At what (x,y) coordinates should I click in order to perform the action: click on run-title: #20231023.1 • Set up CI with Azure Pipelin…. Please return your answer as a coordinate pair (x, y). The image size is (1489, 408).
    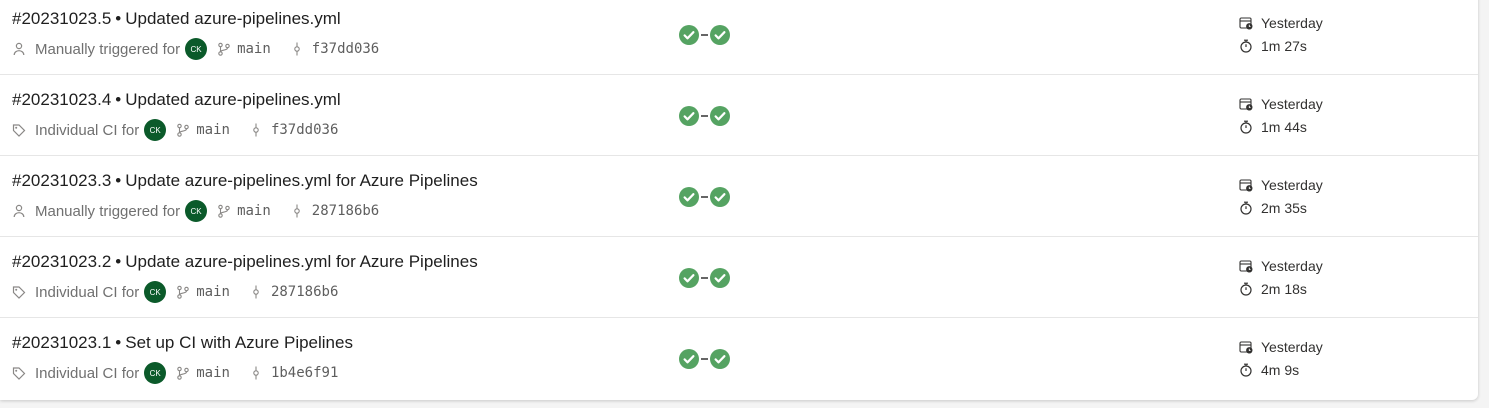
    Looking at the image, I should click on (182, 343).